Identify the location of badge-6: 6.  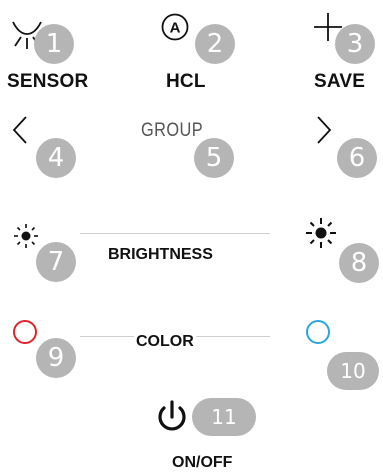
(357, 158).